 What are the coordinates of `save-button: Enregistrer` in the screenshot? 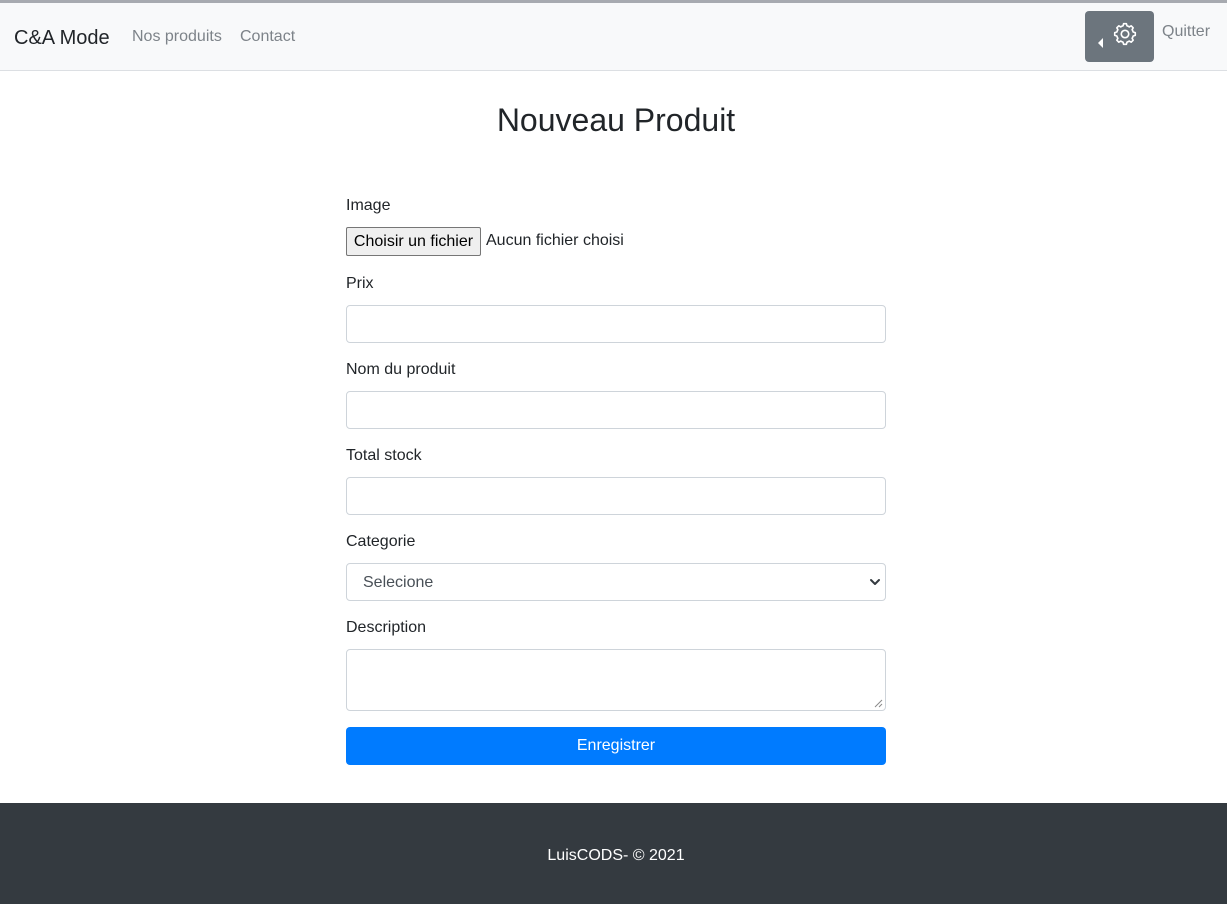 It's located at (616, 746).